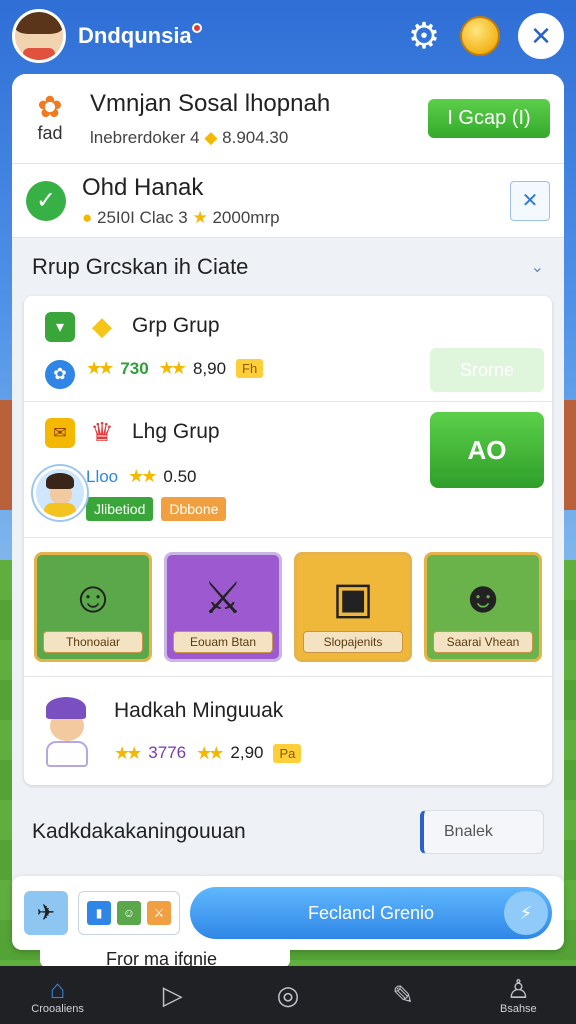 Image resolution: width=576 pixels, height=1024 pixels. What do you see at coordinates (143, 187) in the screenshot?
I see `top-row-2-title: Ohd Hanak` at bounding box center [143, 187].